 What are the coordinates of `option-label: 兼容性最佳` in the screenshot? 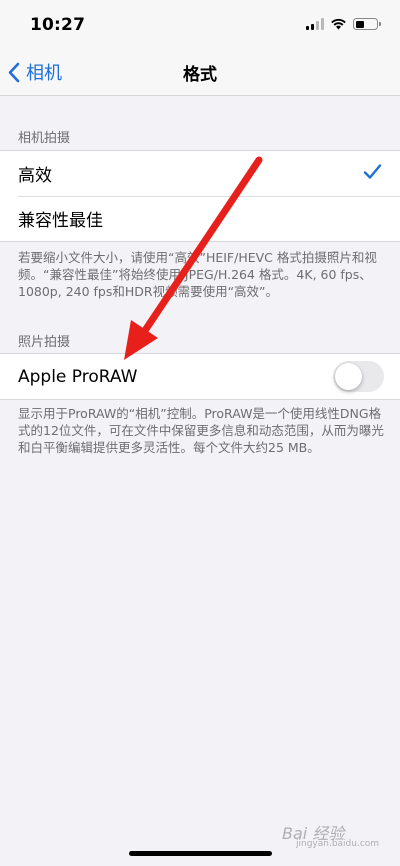 It's located at (60, 221).